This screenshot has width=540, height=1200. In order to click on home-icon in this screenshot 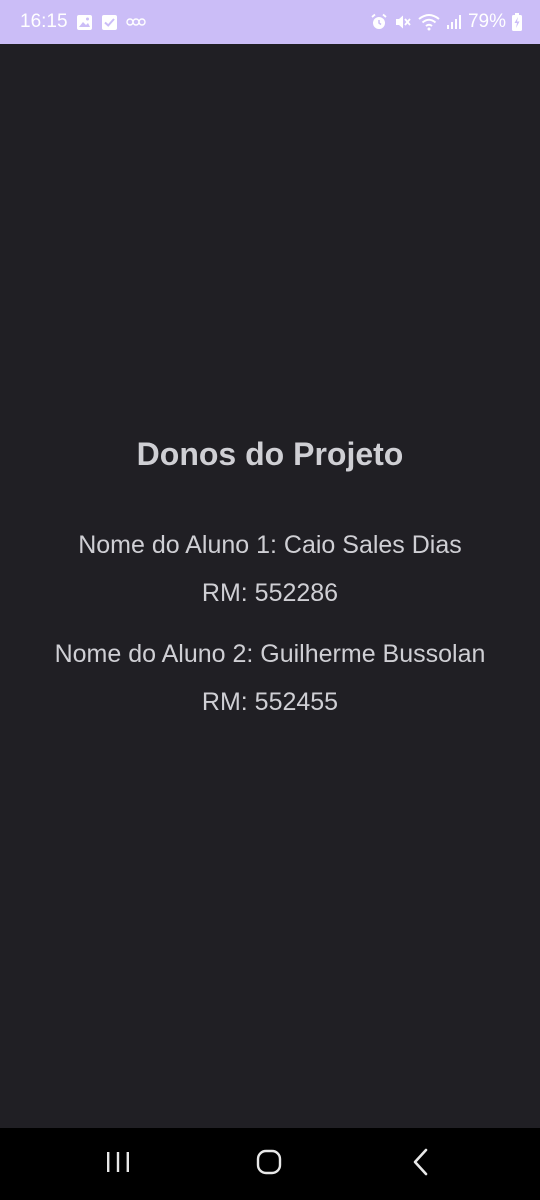, I will do `click(269, 1164)`.